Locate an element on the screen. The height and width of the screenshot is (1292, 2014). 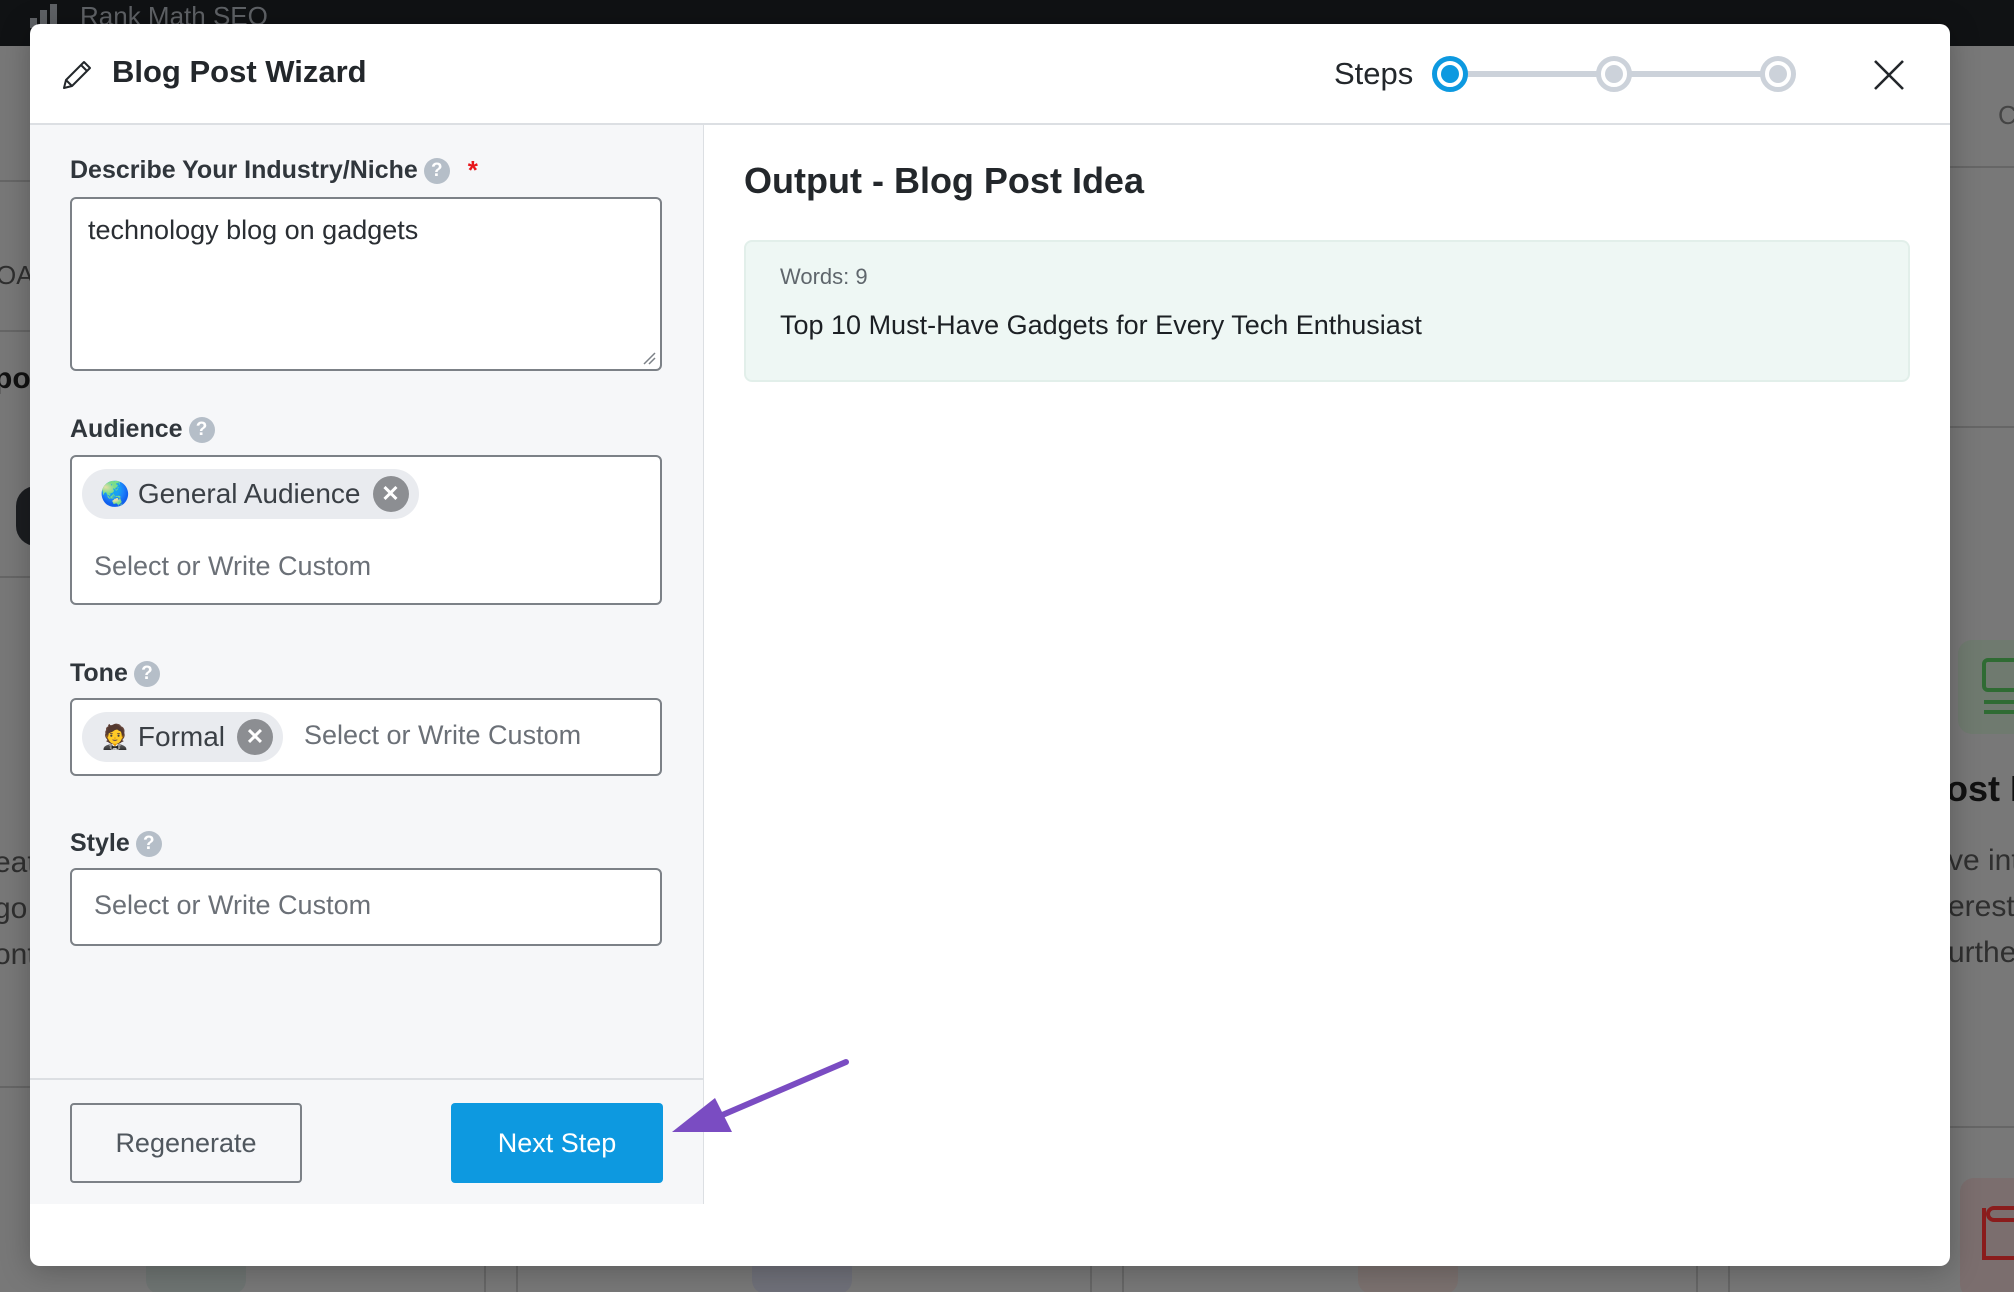
steps-label: Steps is located at coordinates (1374, 73).